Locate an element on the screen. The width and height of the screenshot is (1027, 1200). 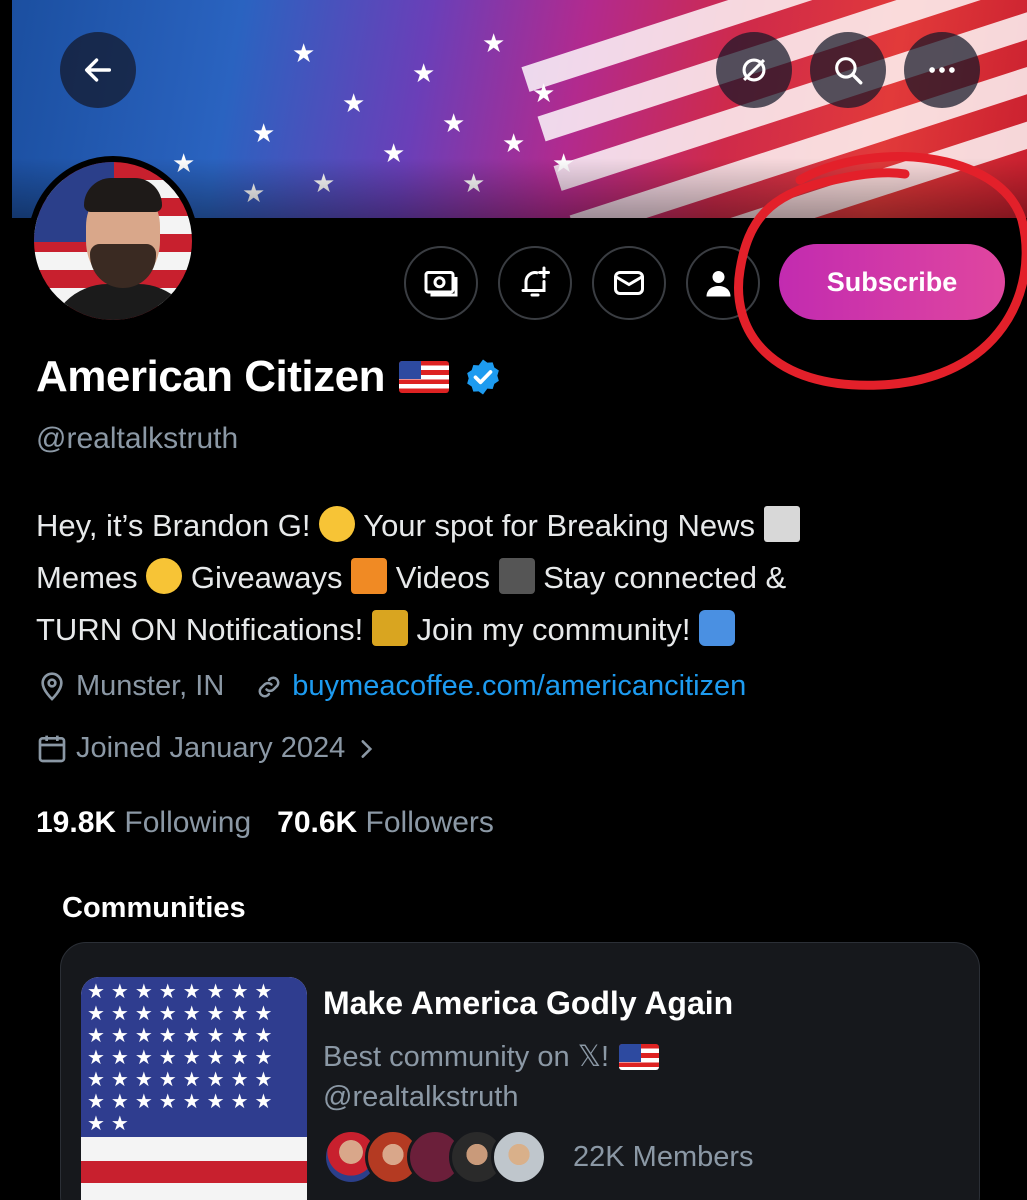
following-label: Following is located at coordinates (188, 822).